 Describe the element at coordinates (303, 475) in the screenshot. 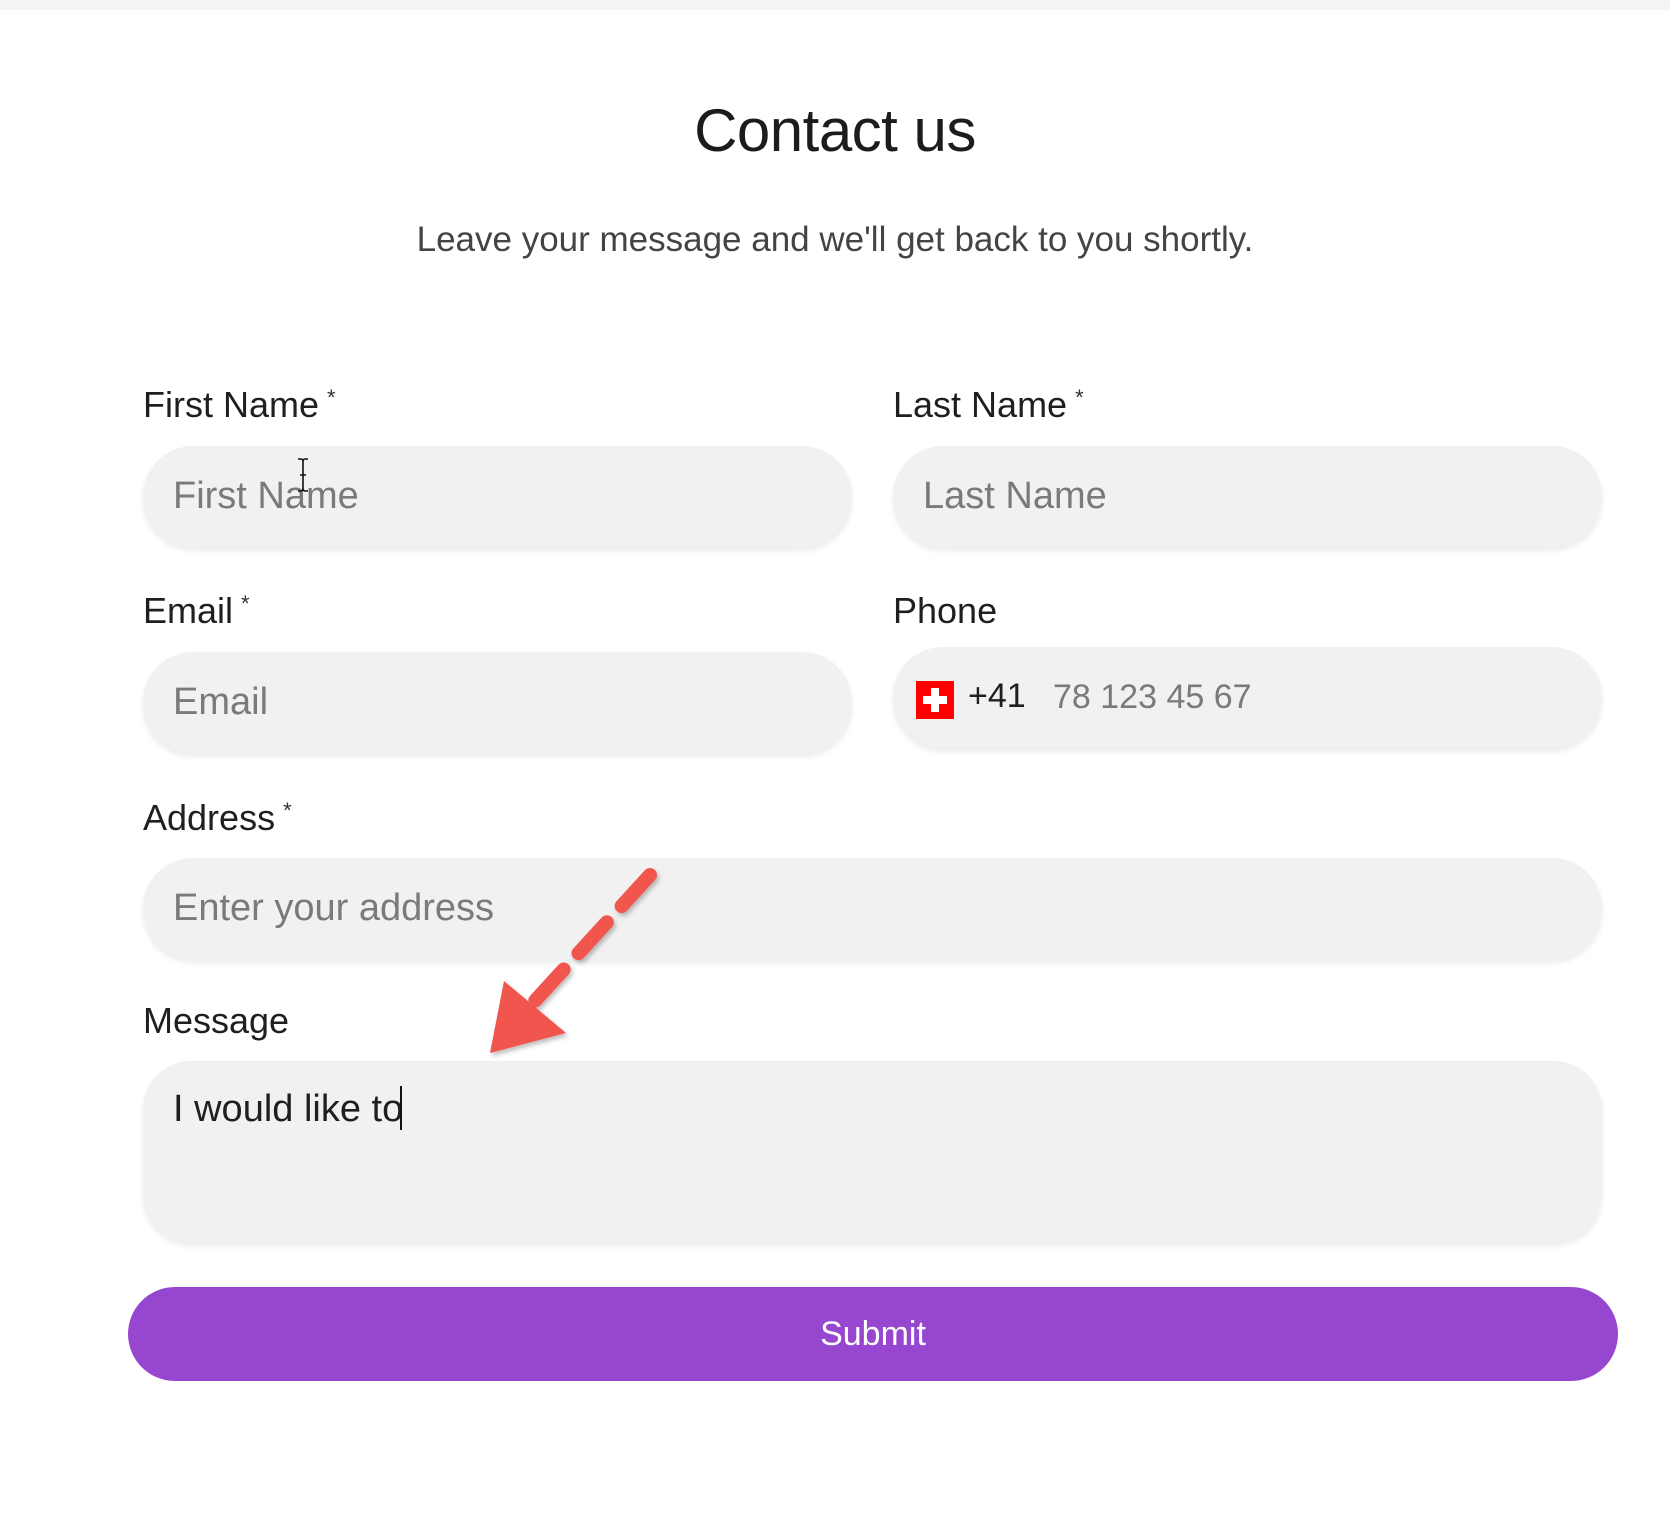

I see `text-ibeam-cursor-icon` at that location.